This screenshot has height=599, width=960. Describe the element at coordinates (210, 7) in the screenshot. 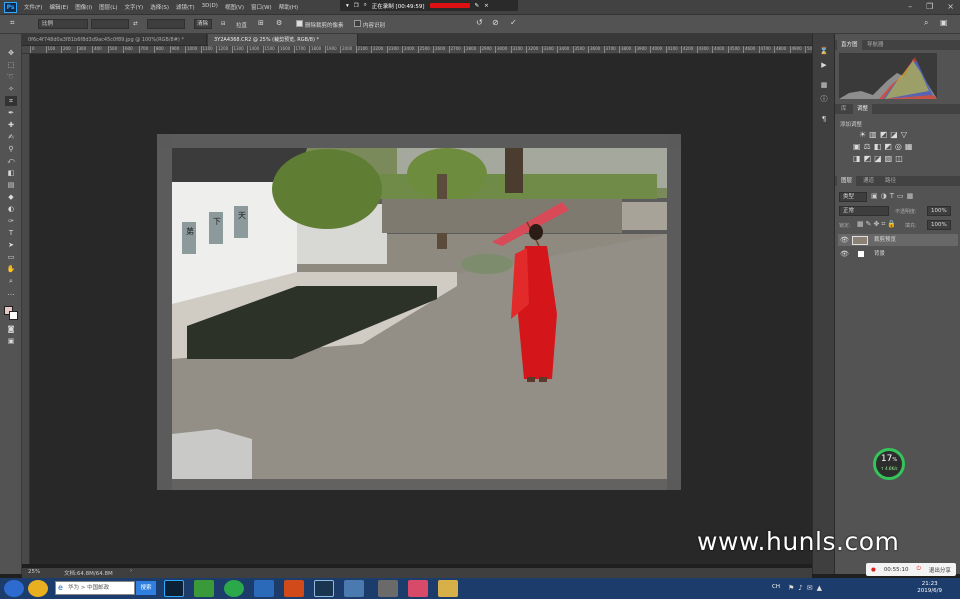

I see `menu-3d: 3D(D)` at that location.